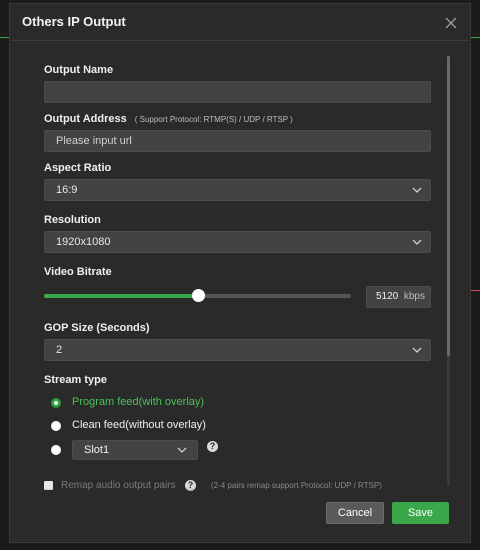 The height and width of the screenshot is (550, 480). I want to click on video-bitrate-slider-handle, so click(198, 295).